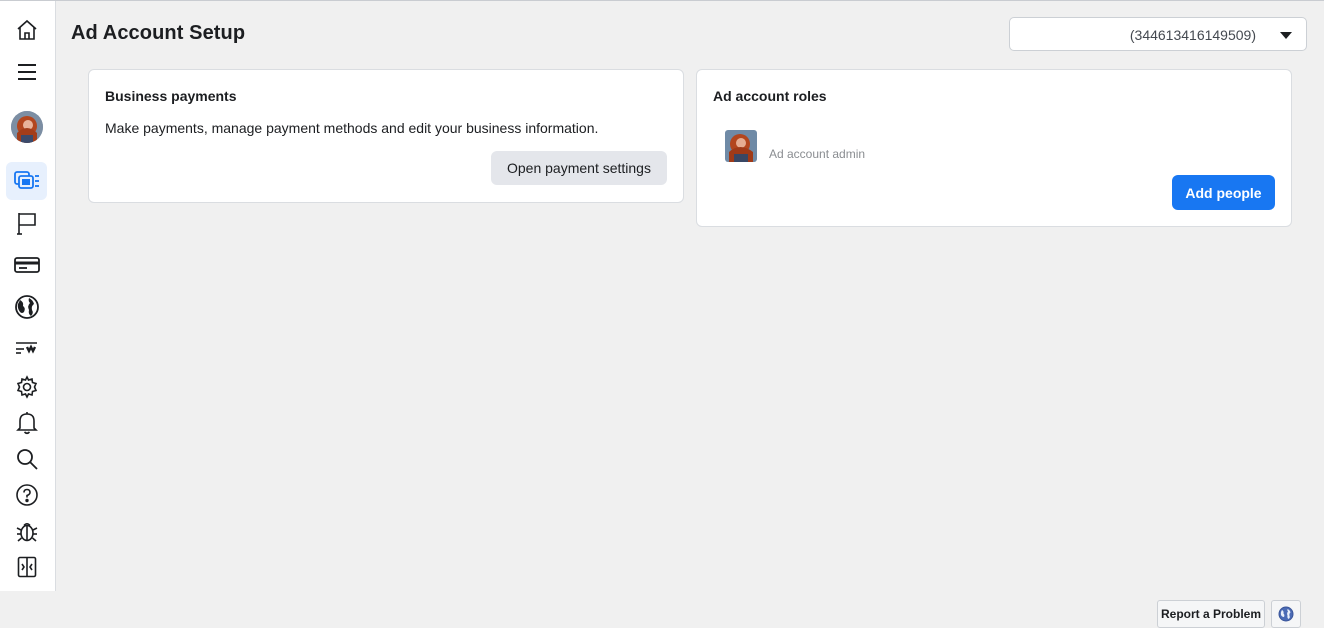  What do you see at coordinates (662, 0) in the screenshot?
I see `top-border` at bounding box center [662, 0].